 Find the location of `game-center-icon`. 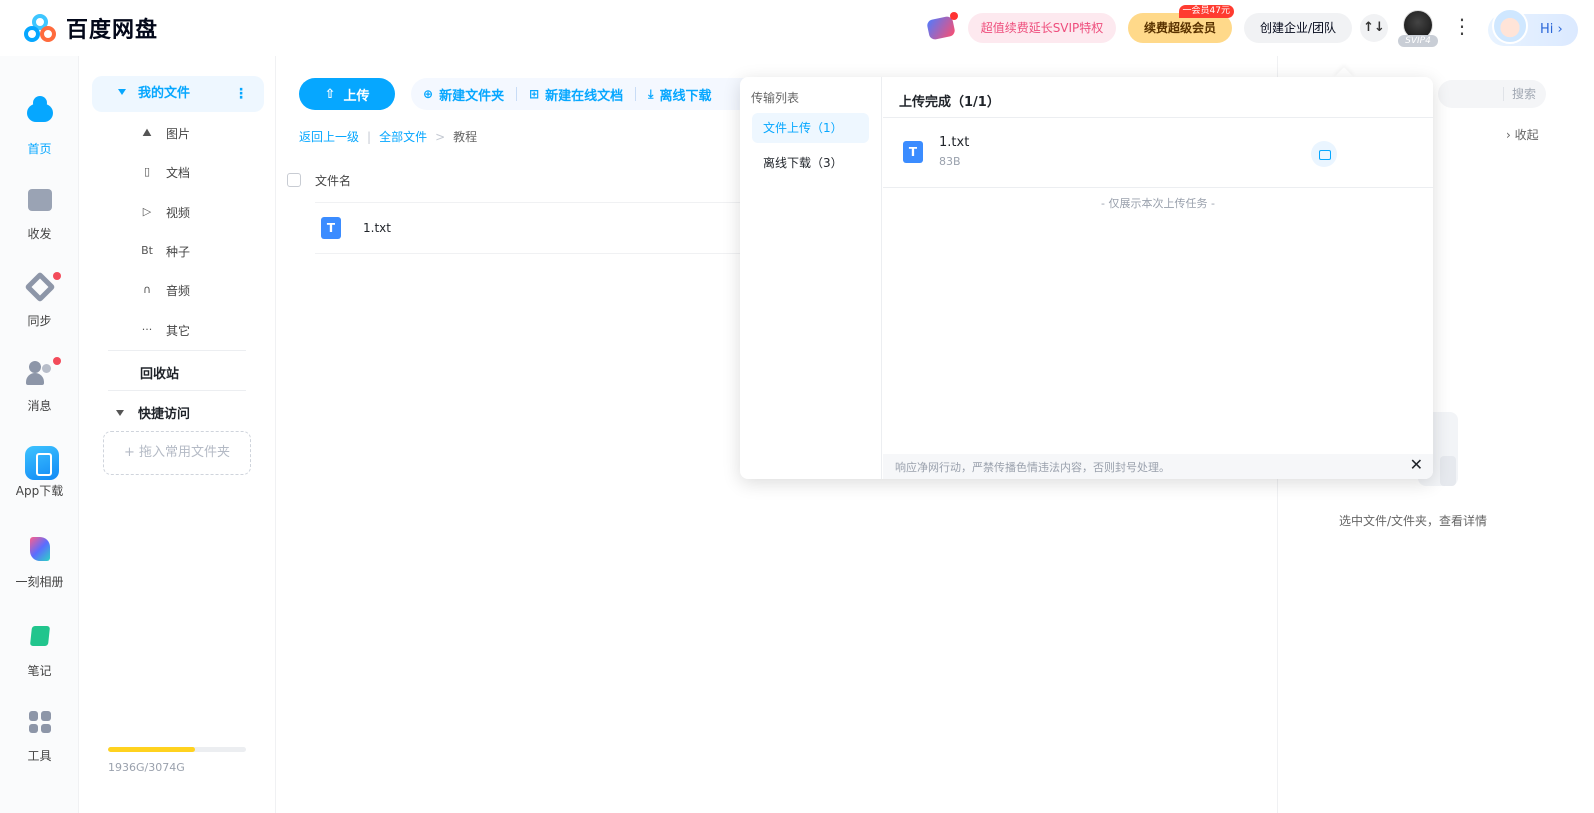

game-center-icon is located at coordinates (942, 26).